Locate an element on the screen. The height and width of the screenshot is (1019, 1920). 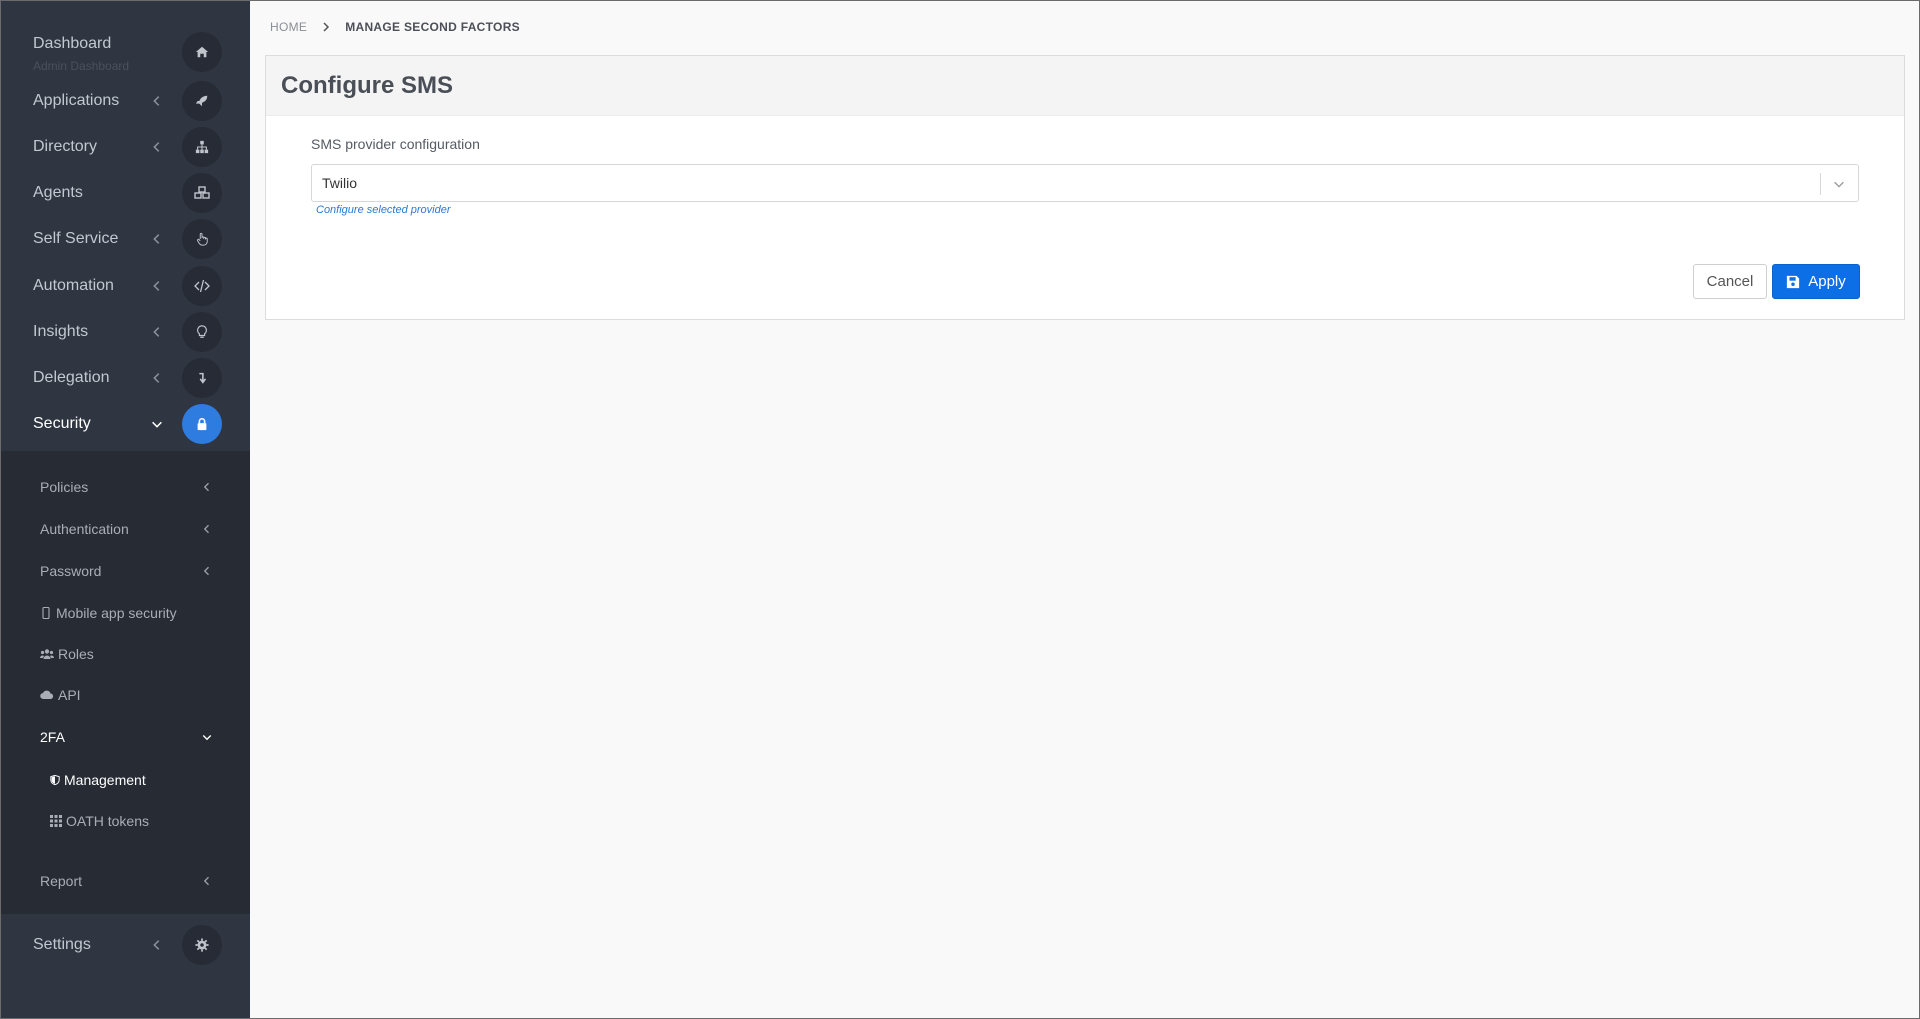
sub-item-label-wrap: Management is located at coordinates (98, 780).